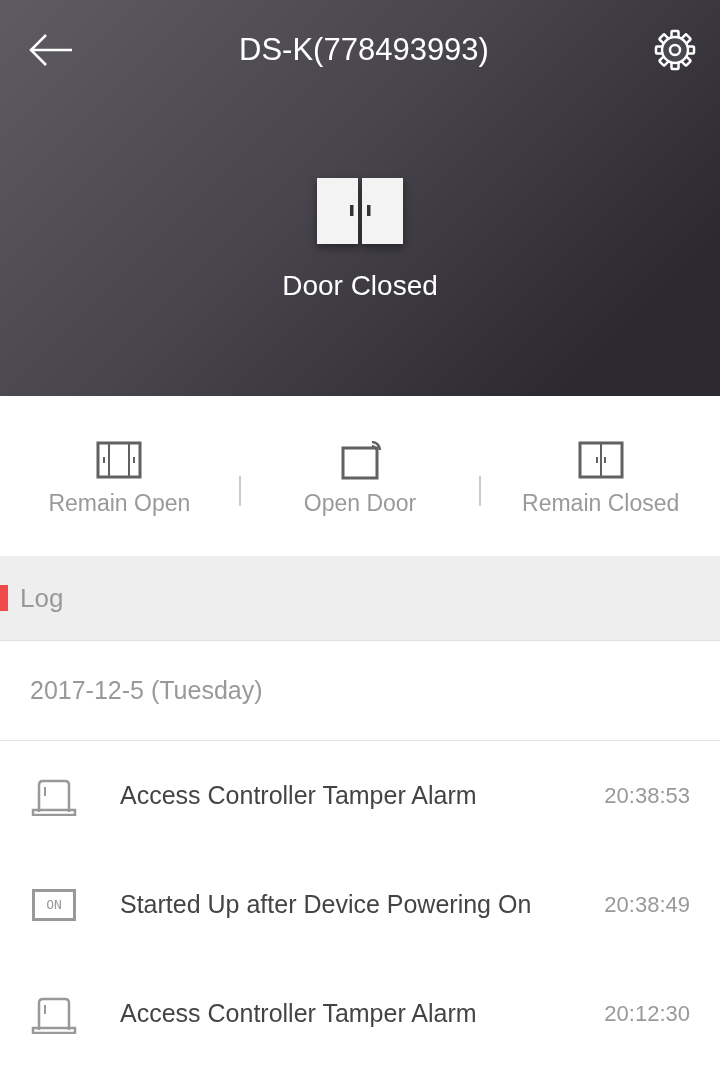  What do you see at coordinates (360, 211) in the screenshot?
I see `door-icon` at bounding box center [360, 211].